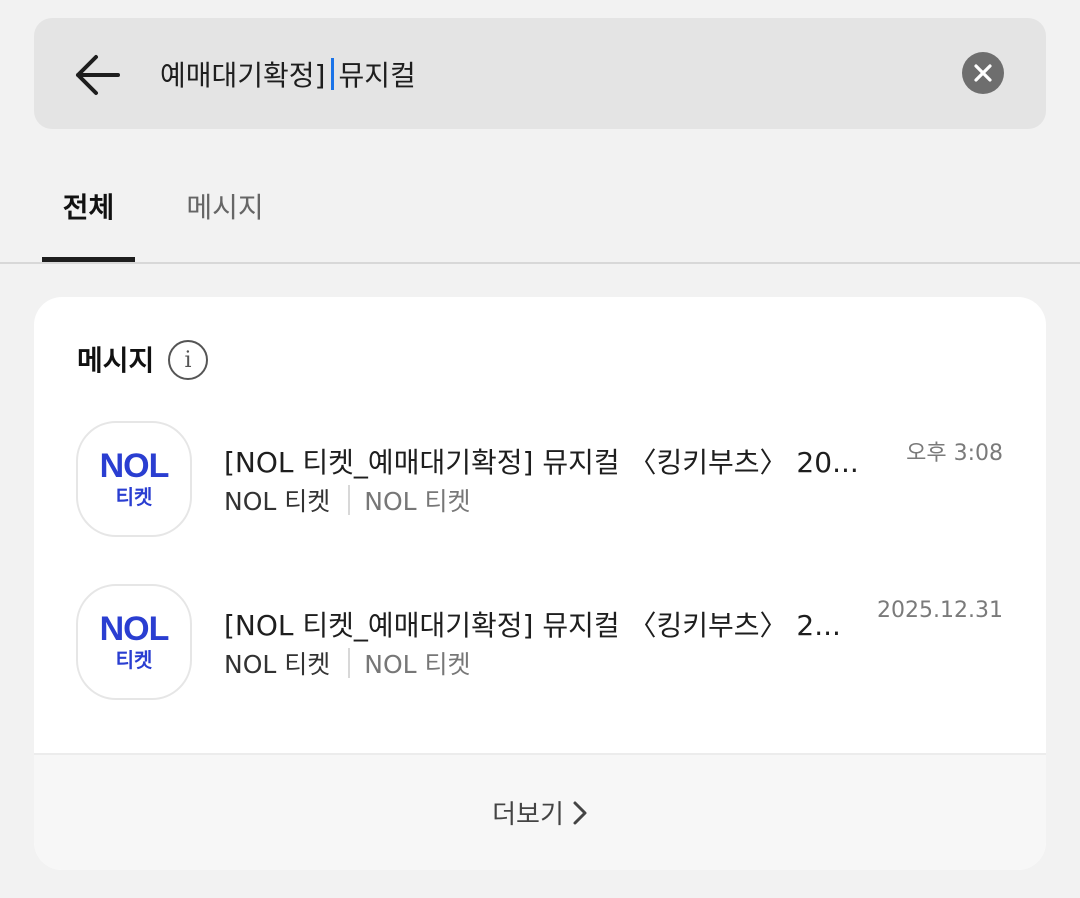  What do you see at coordinates (550, 74) in the screenshot?
I see `search-input: 예매대기확정] 뮤지컬` at bounding box center [550, 74].